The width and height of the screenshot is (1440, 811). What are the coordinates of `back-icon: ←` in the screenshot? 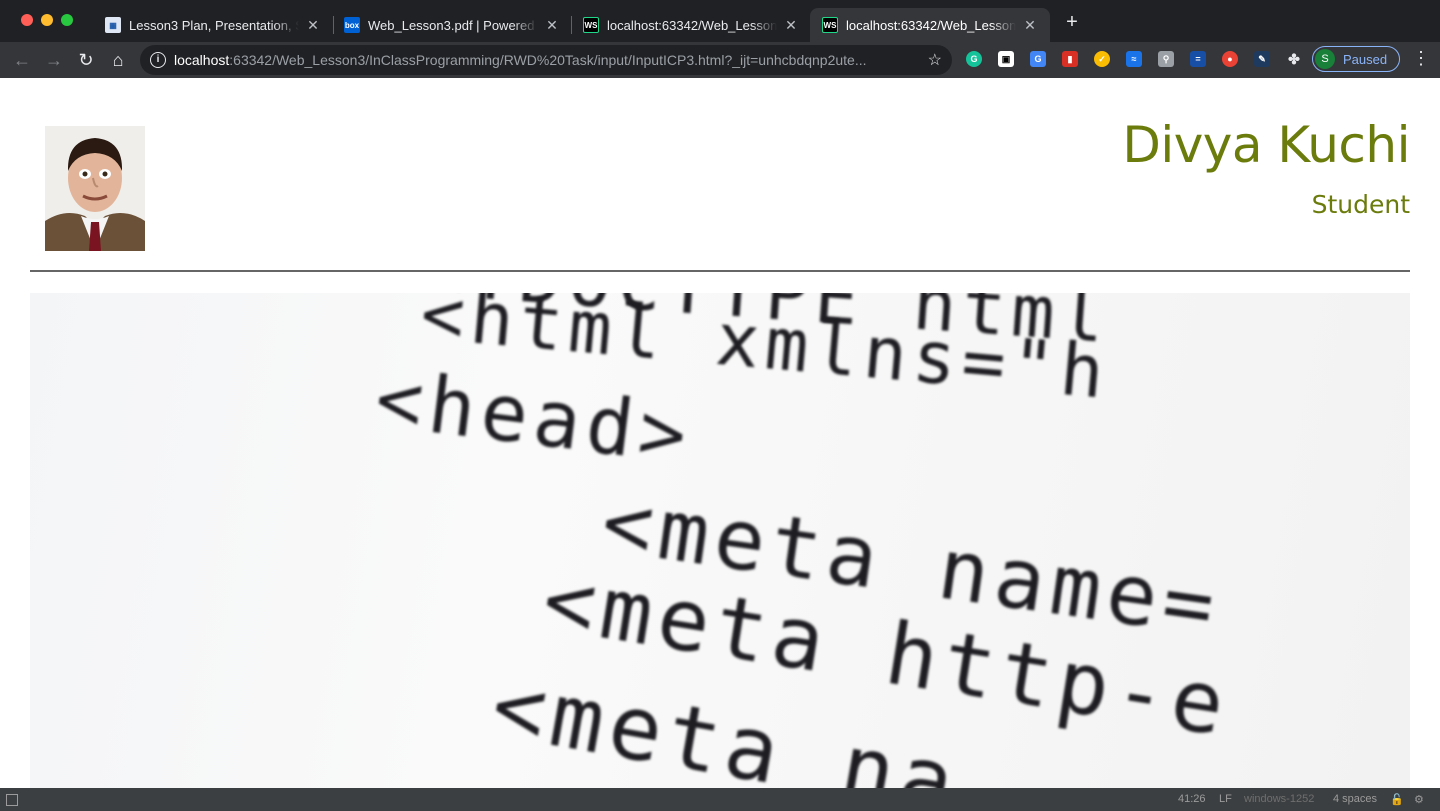 It's located at (22, 60).